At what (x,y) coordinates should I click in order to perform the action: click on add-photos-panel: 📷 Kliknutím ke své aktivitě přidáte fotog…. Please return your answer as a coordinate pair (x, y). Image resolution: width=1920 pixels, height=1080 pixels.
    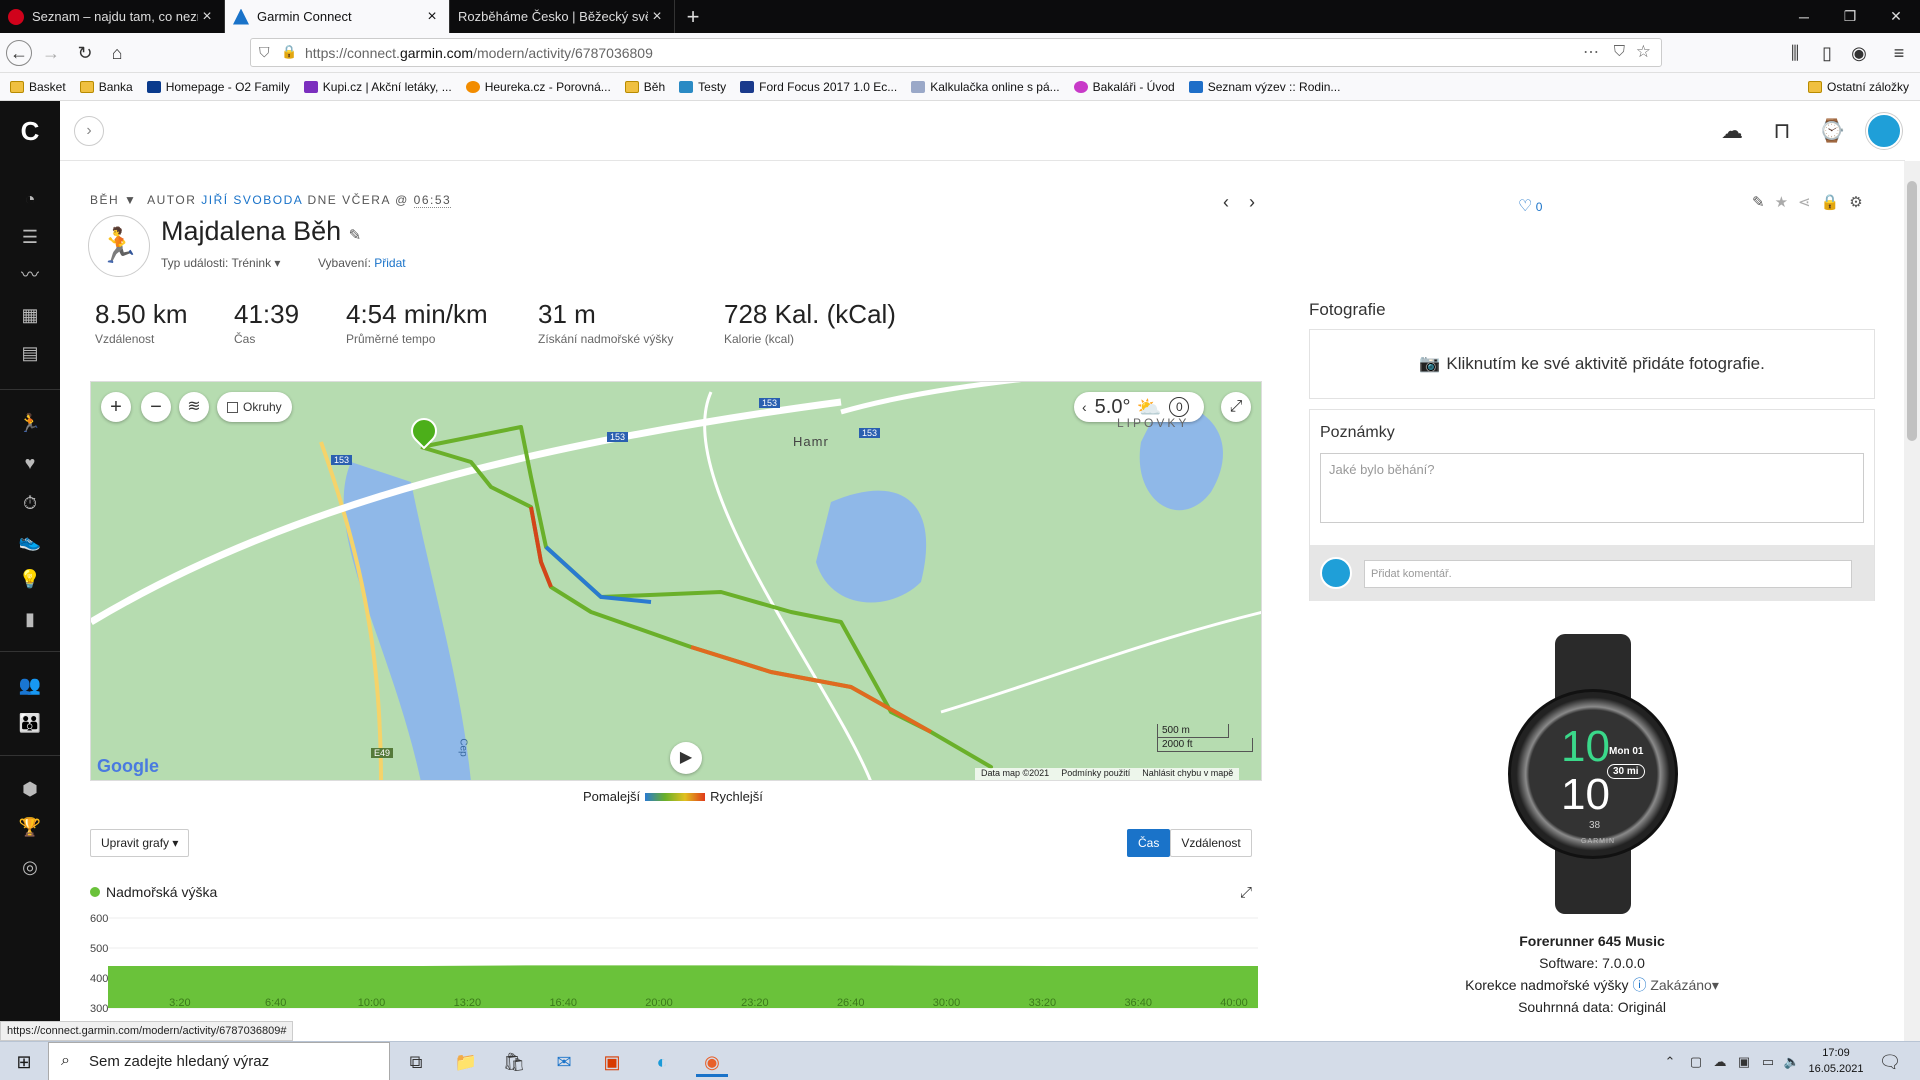
    Looking at the image, I should click on (1592, 364).